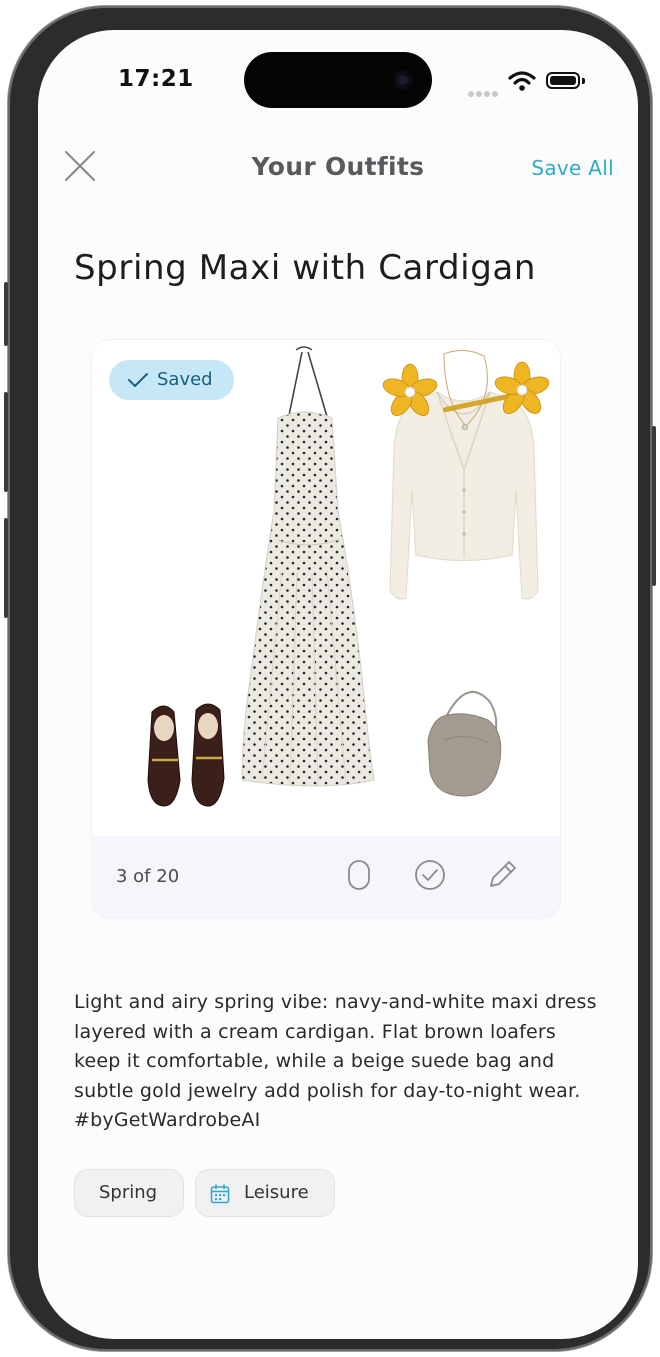  Describe the element at coordinates (403, 80) in the screenshot. I see `camera-icon` at that location.